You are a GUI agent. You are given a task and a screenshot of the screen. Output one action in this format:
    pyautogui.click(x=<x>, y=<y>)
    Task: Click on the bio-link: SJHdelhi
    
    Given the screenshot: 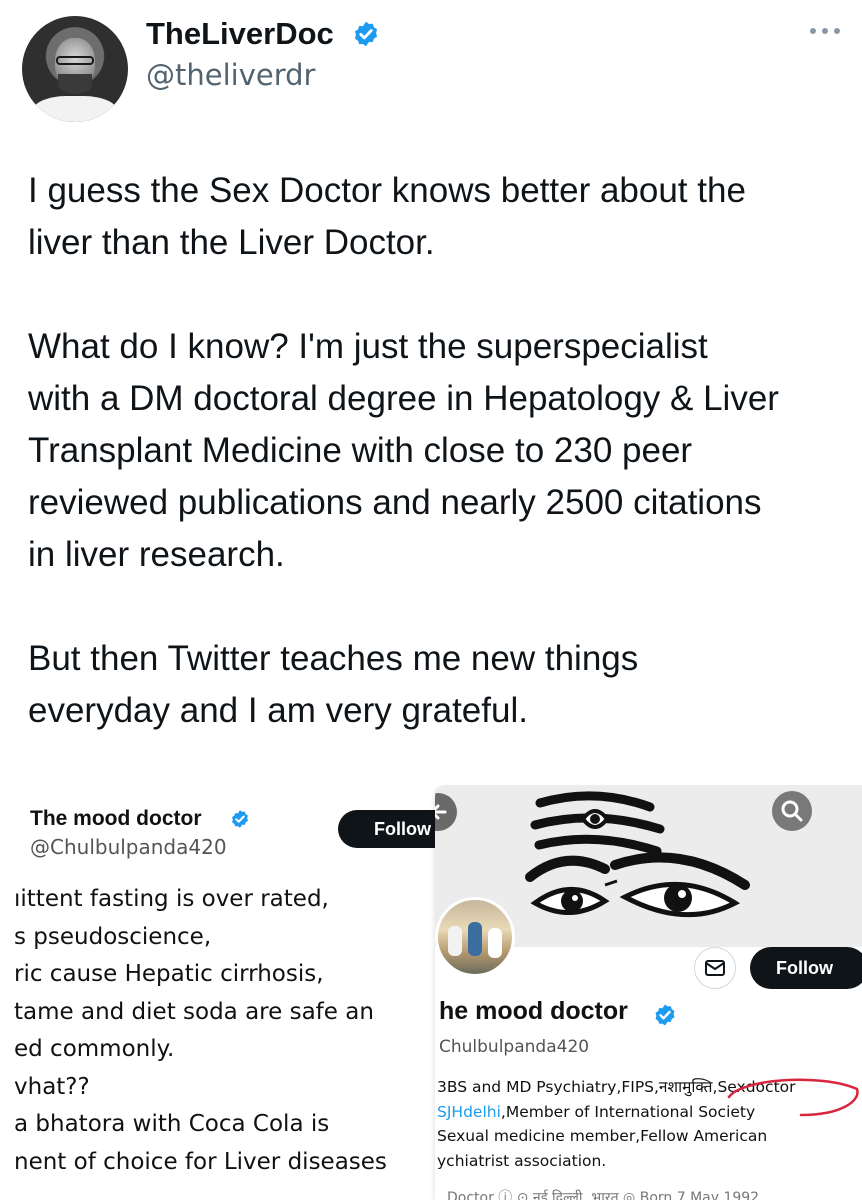 What is the action you would take?
    pyautogui.click(x=469, y=1111)
    